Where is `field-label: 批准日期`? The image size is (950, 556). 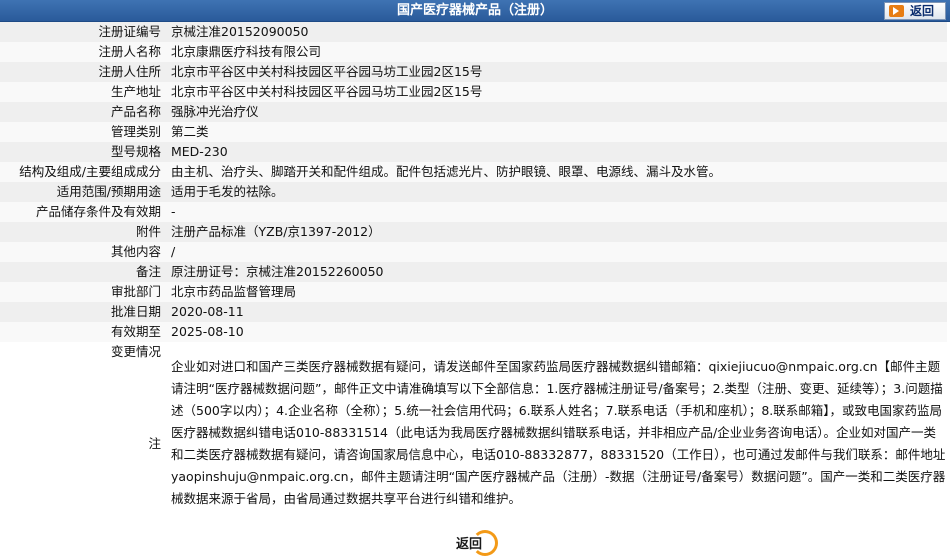
field-label: 批准日期 is located at coordinates (83, 312).